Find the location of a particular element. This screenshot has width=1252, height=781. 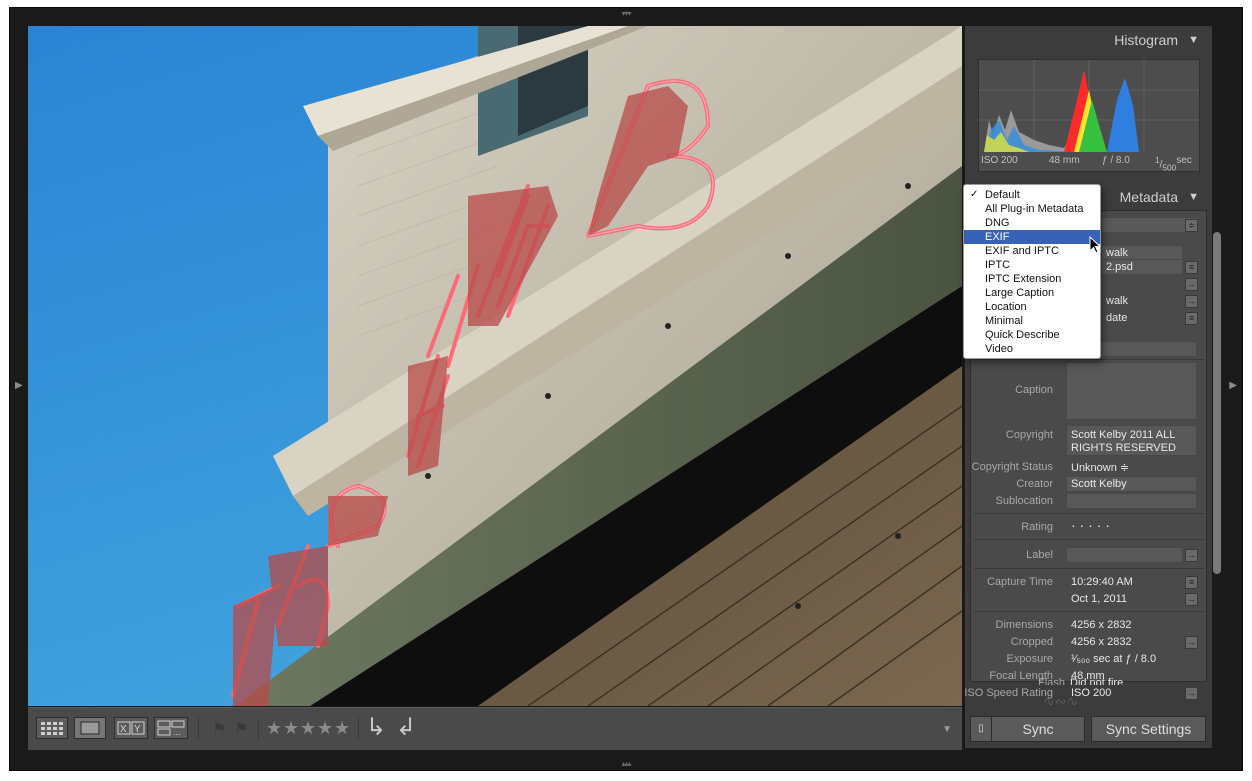

preset-select is located at coordinates (1149, 225).